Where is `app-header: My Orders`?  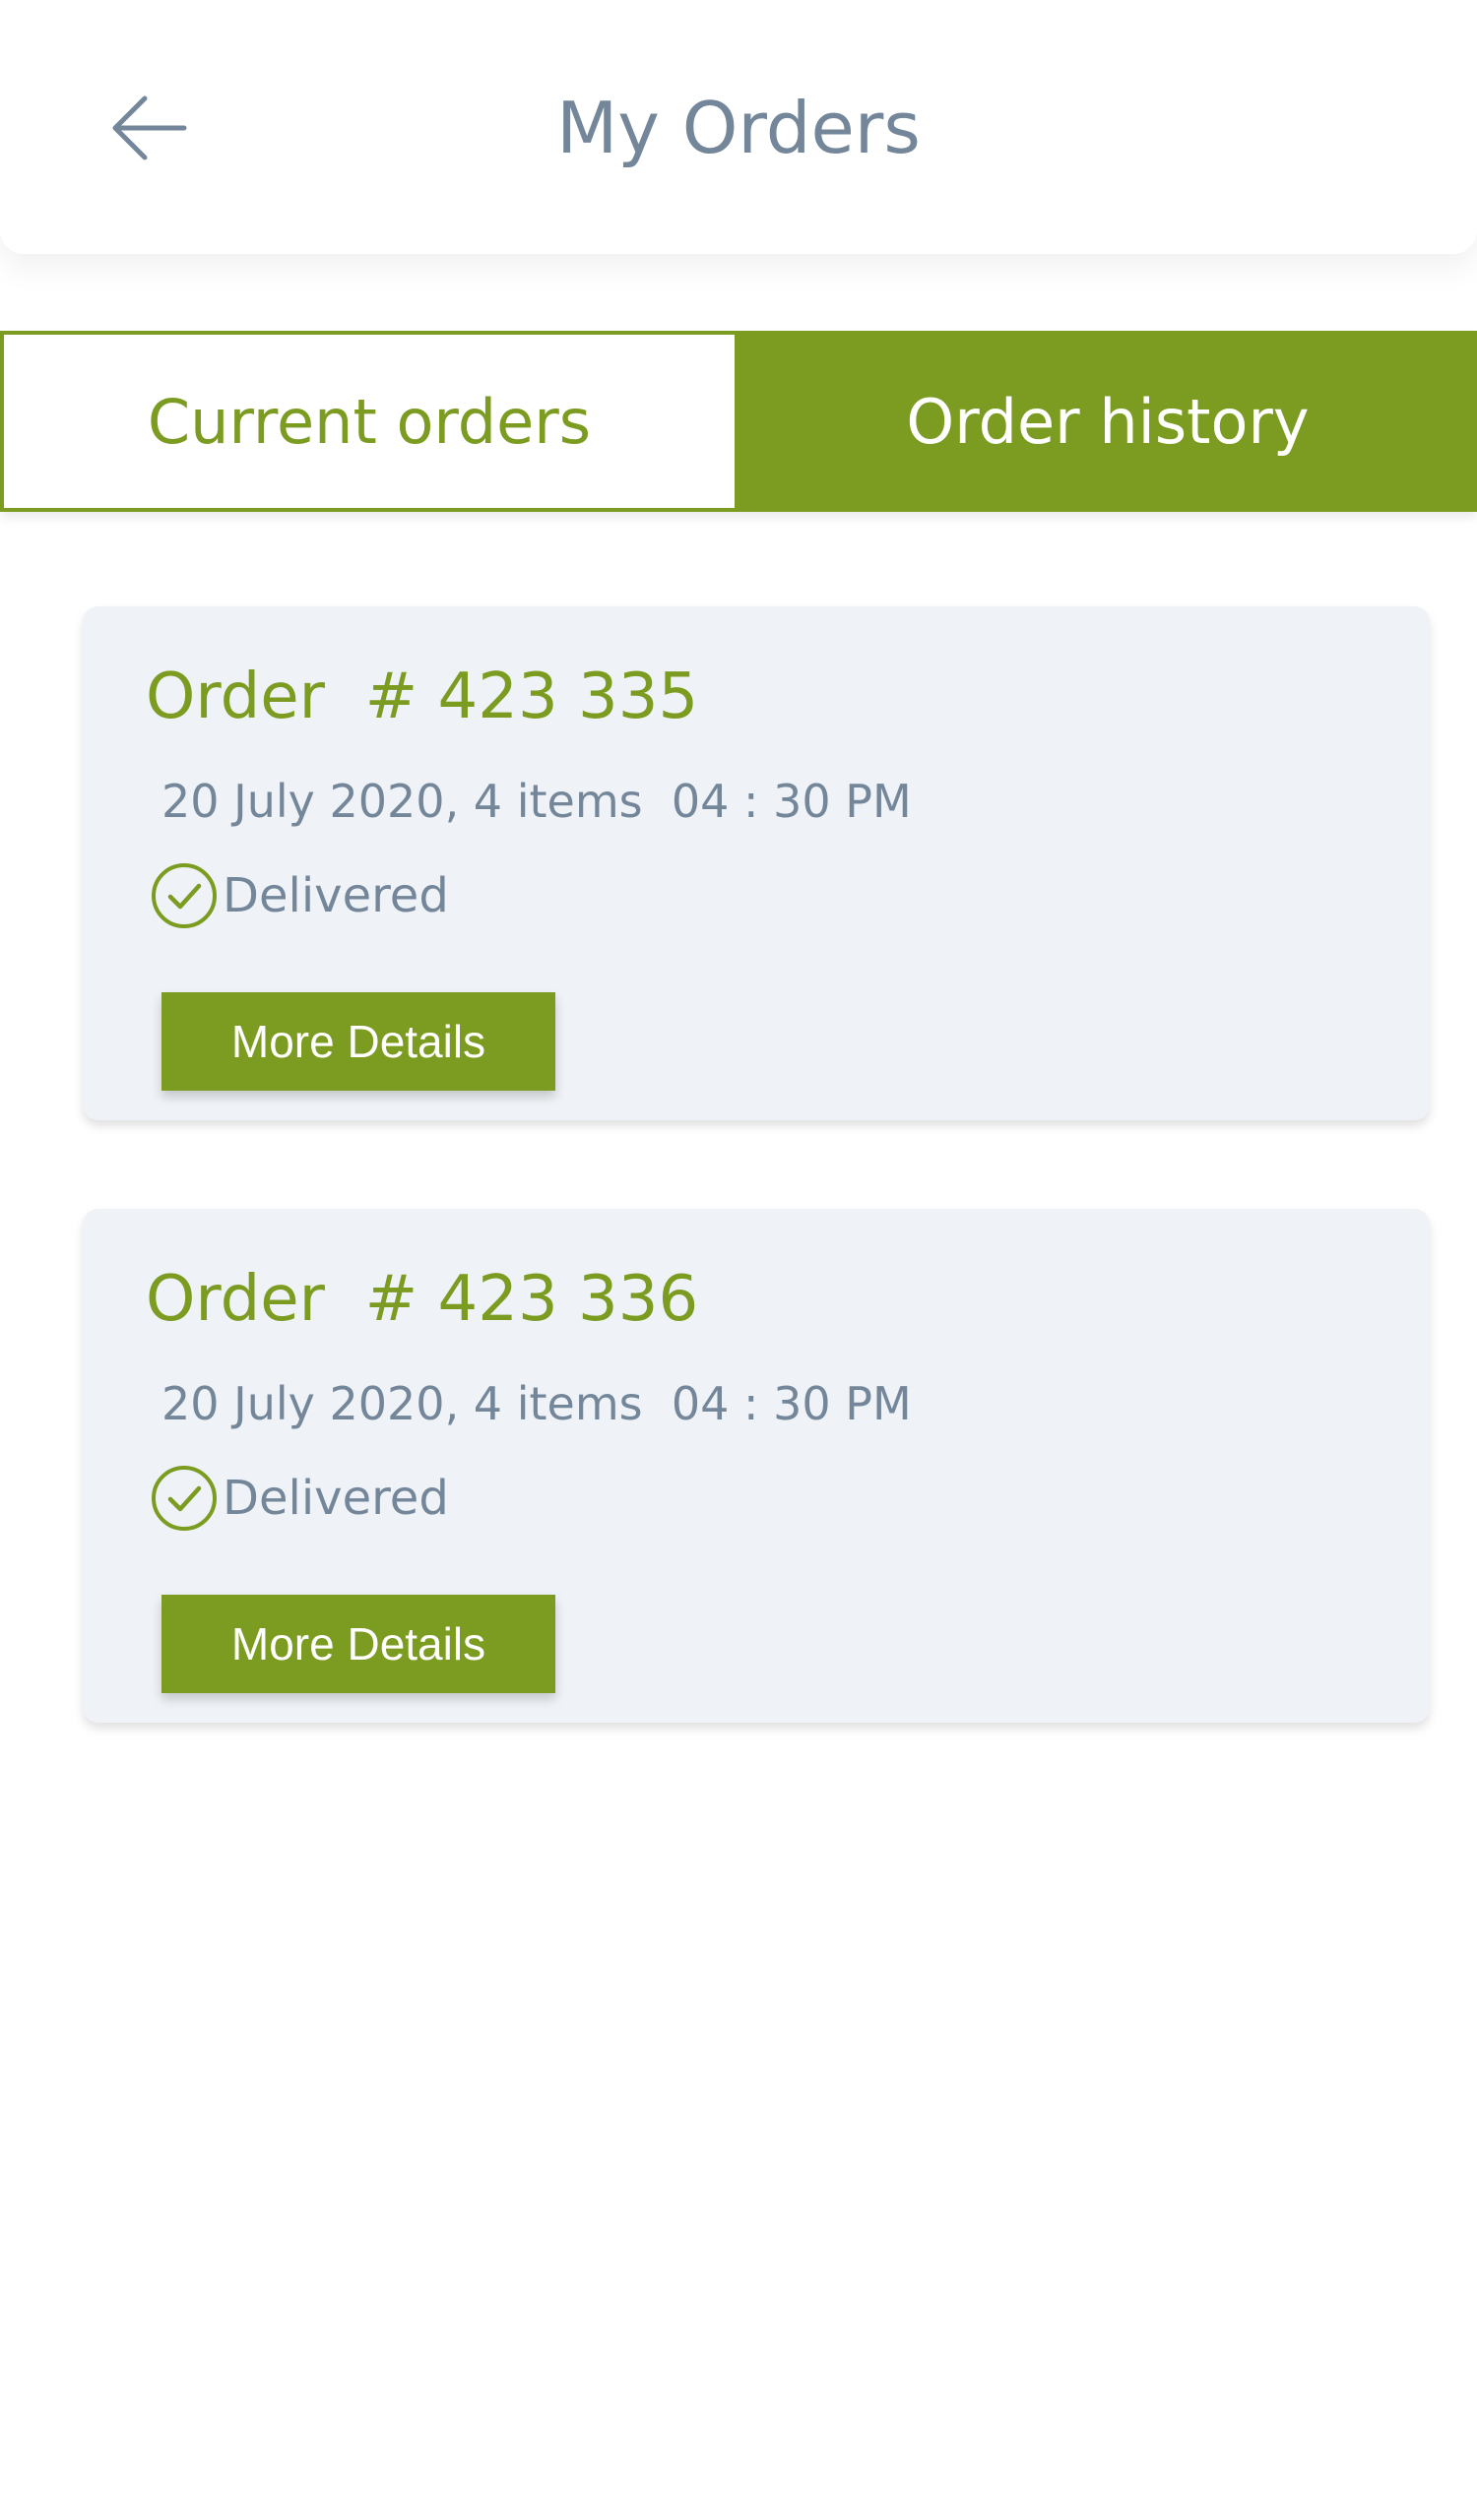 app-header: My Orders is located at coordinates (739, 127).